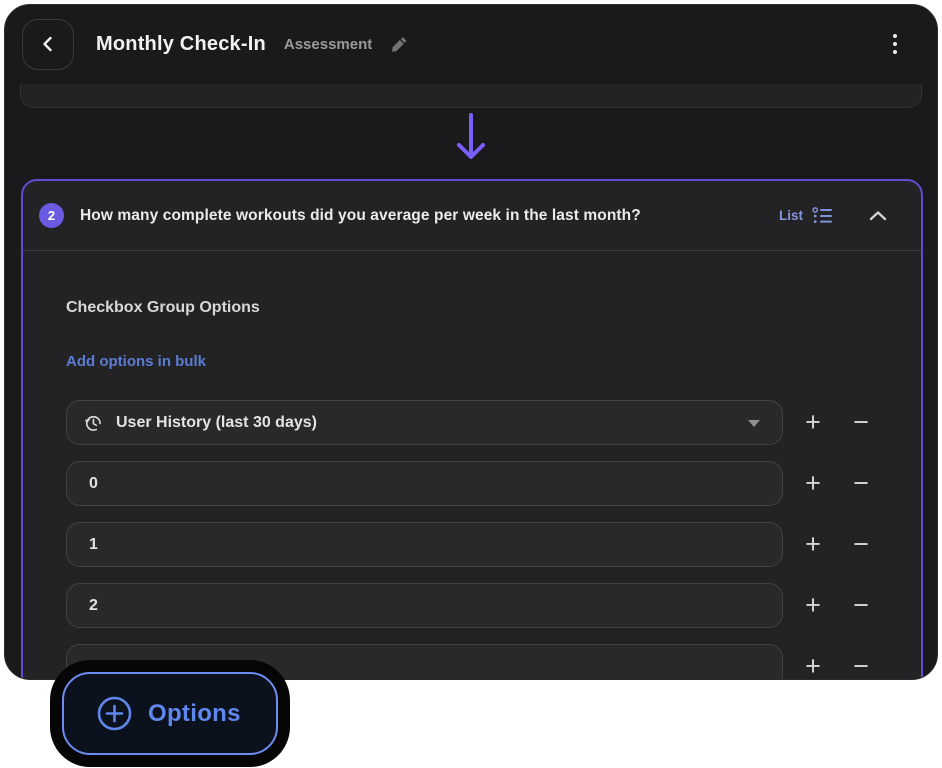  Describe the element at coordinates (424, 483) in the screenshot. I see `option-input: 0` at that location.